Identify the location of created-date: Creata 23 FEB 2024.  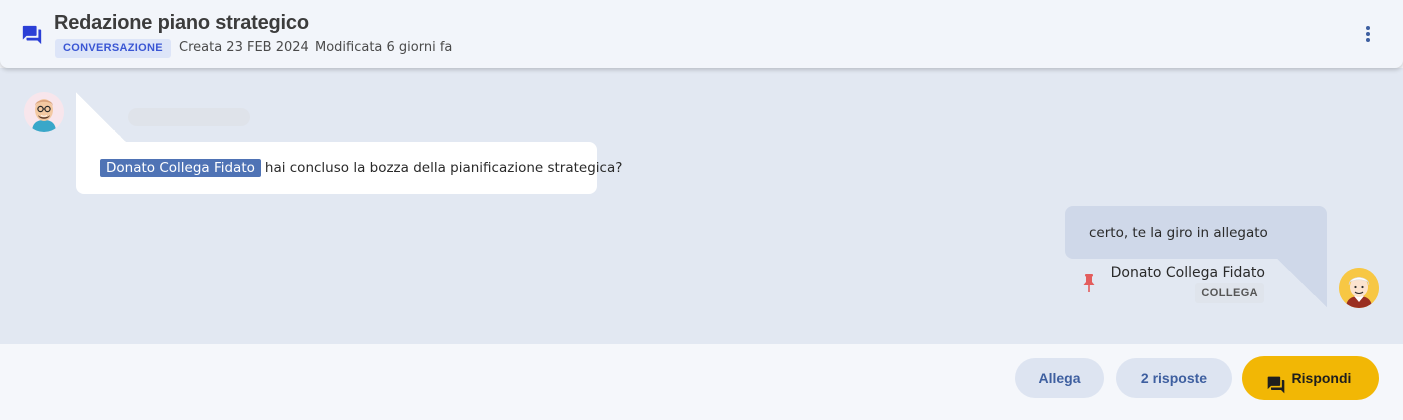
(244, 47).